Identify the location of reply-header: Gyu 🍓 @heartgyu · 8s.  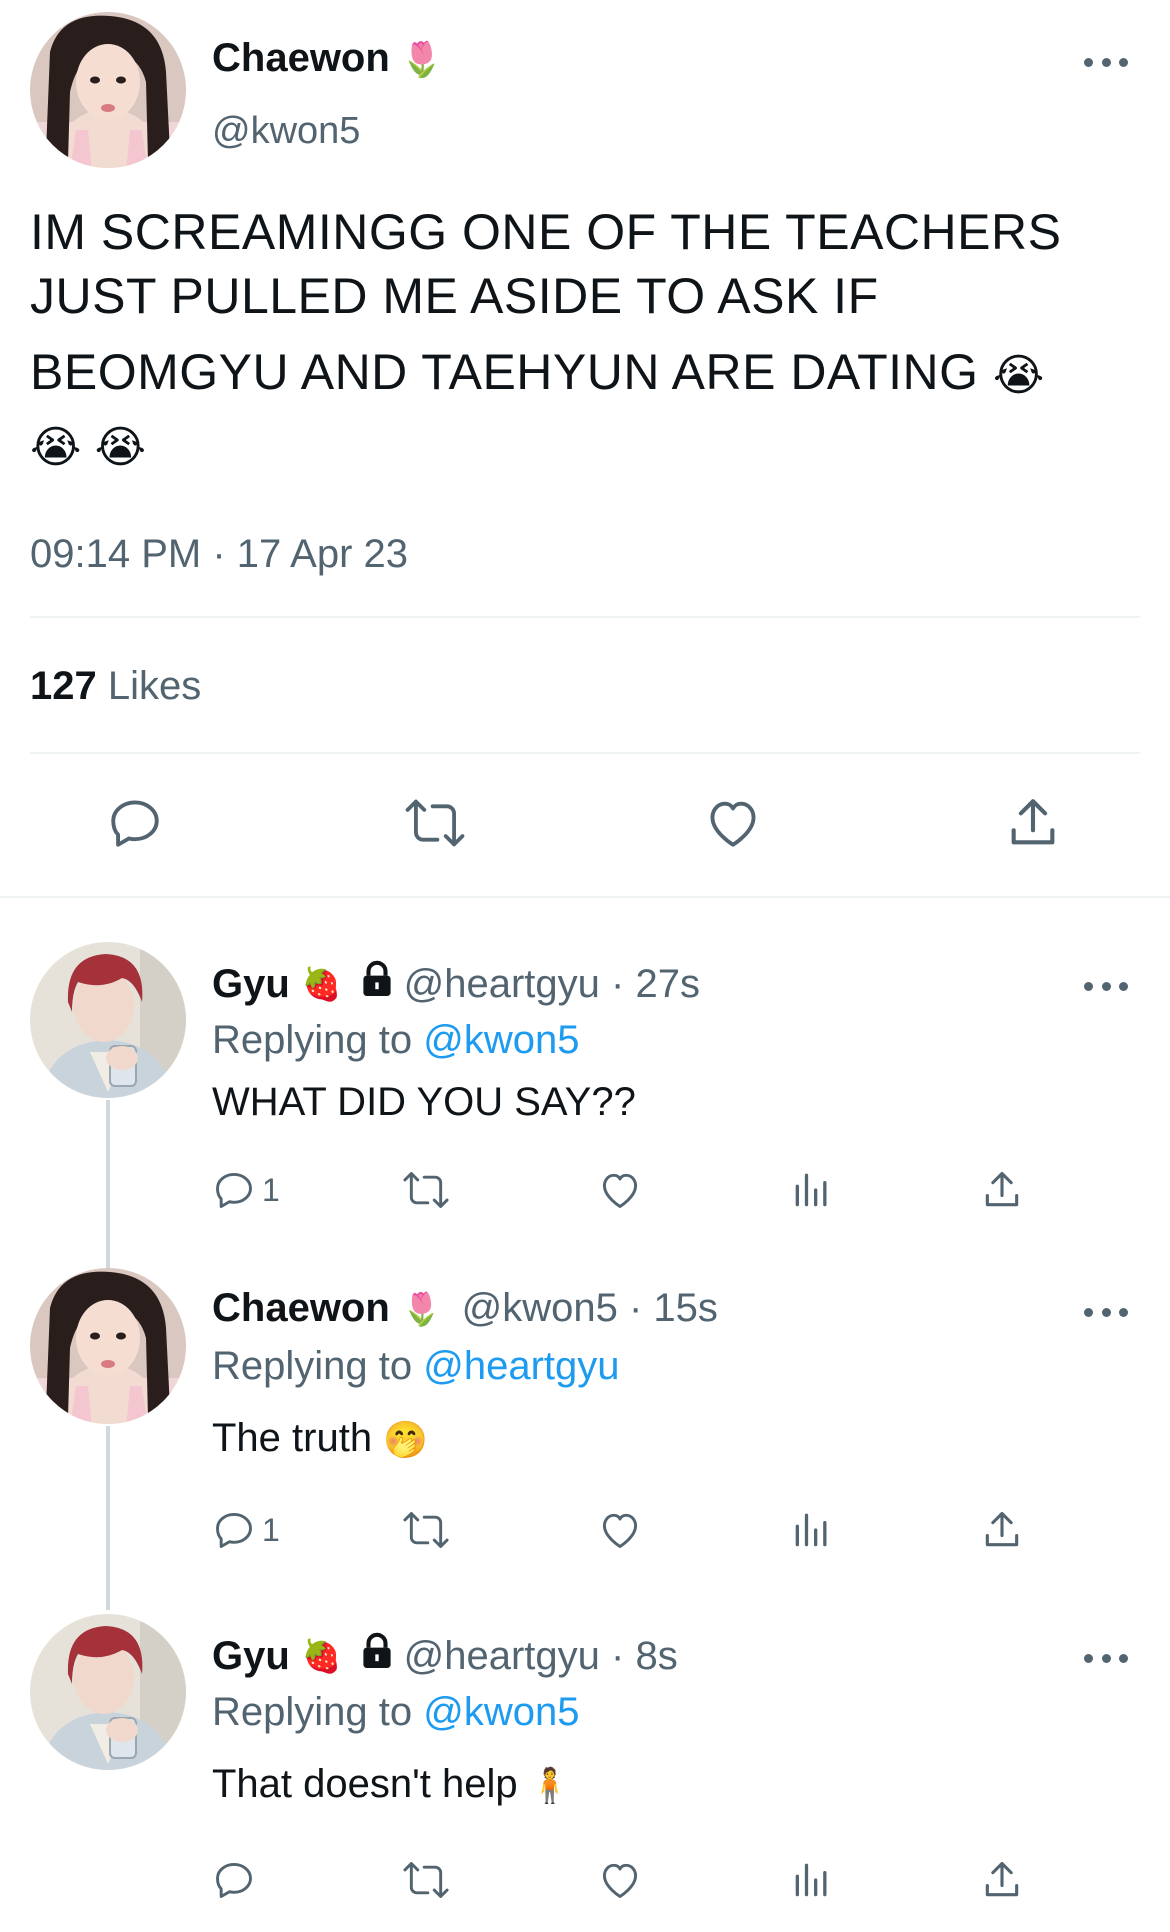
(445, 1656).